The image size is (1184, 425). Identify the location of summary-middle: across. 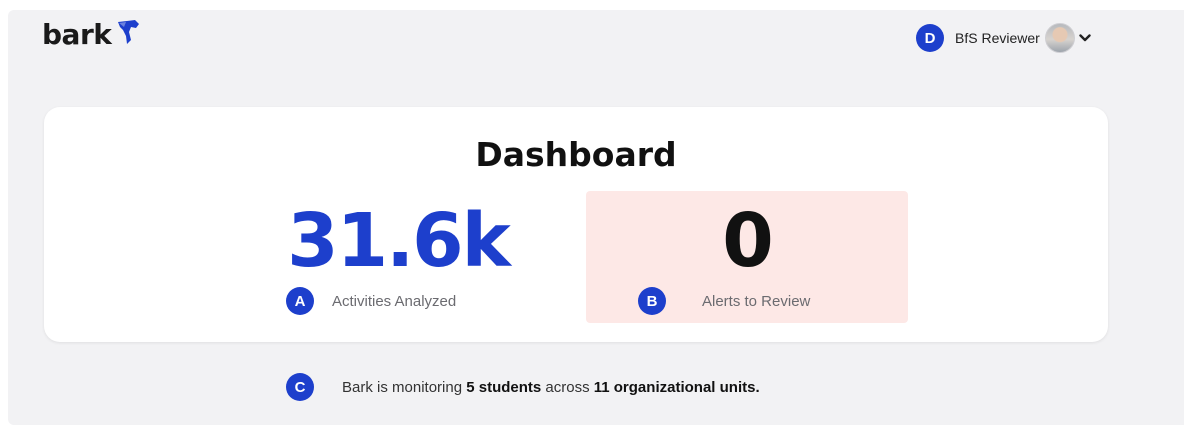
(567, 387).